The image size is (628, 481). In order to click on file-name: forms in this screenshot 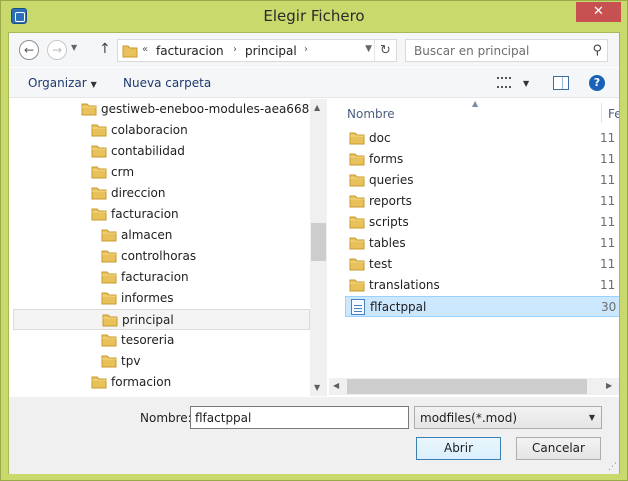, I will do `click(386, 159)`.